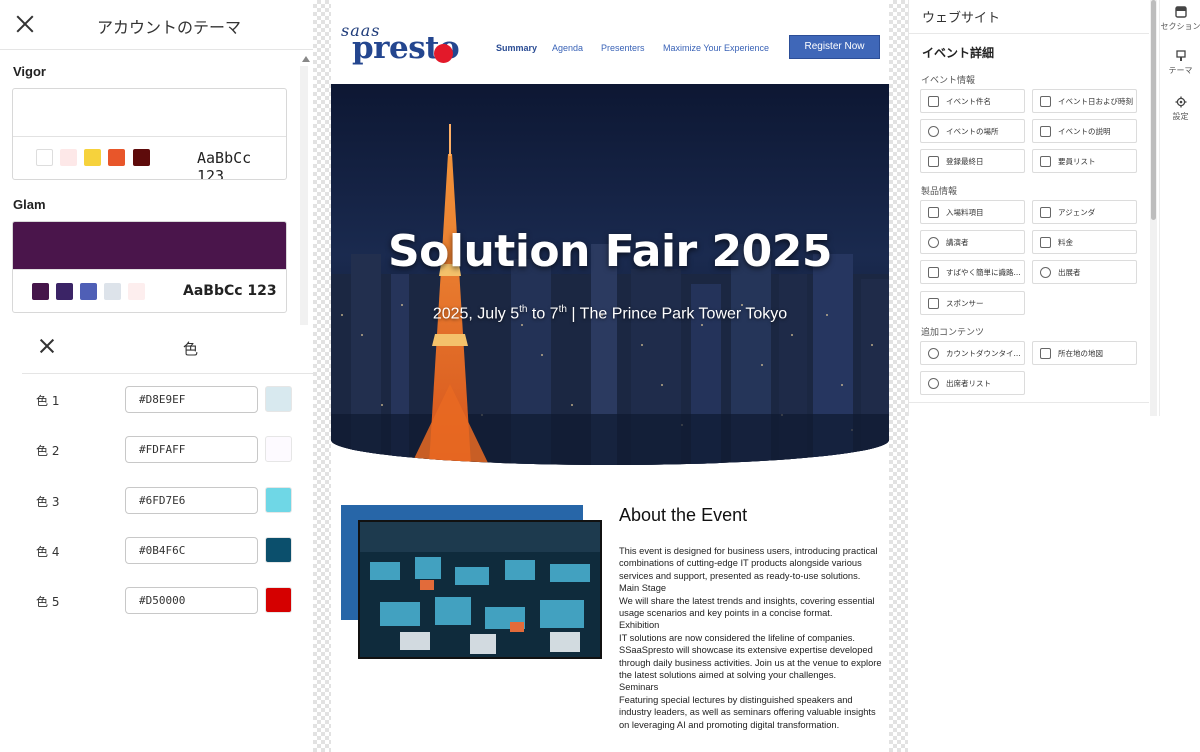 The image size is (1200, 752). Describe the element at coordinates (933, 272) in the screenshot. I see `quick-list-icon` at that location.